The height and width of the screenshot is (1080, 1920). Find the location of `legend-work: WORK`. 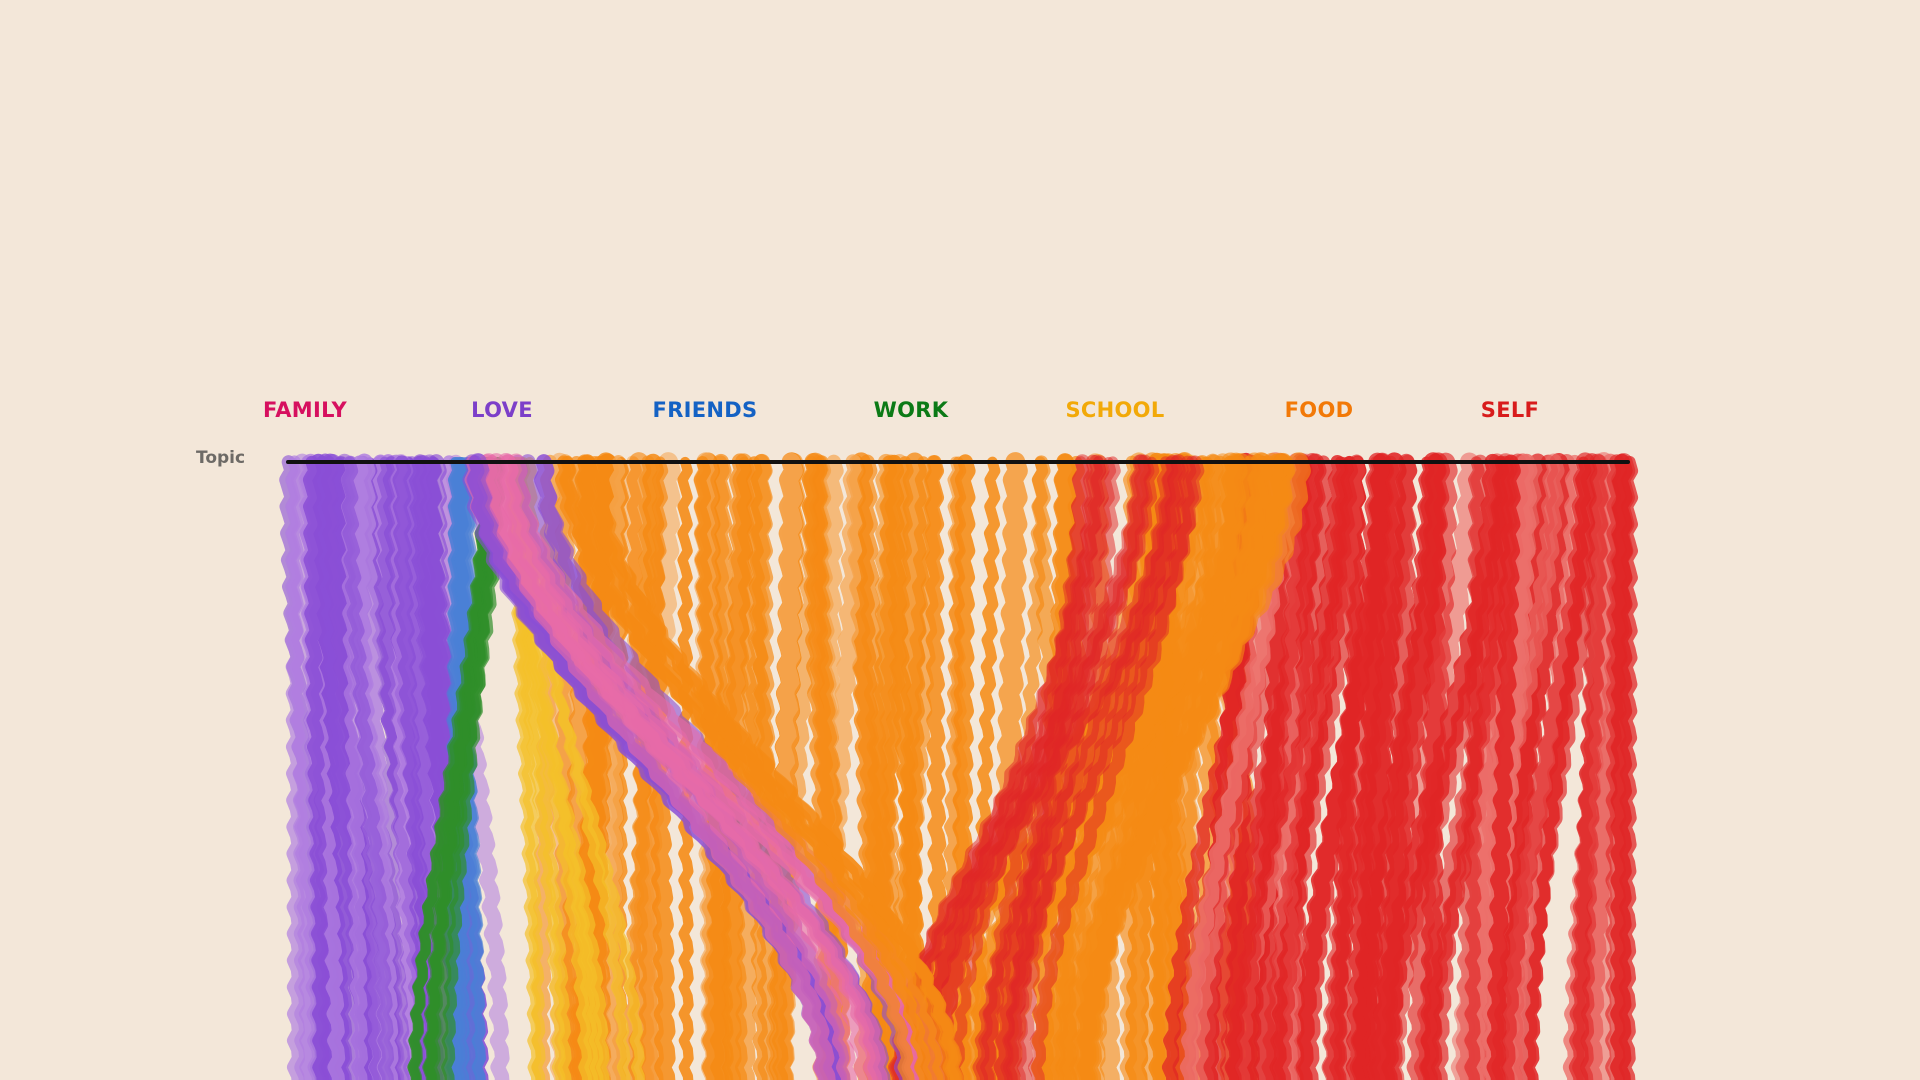

legend-work: WORK is located at coordinates (911, 410).